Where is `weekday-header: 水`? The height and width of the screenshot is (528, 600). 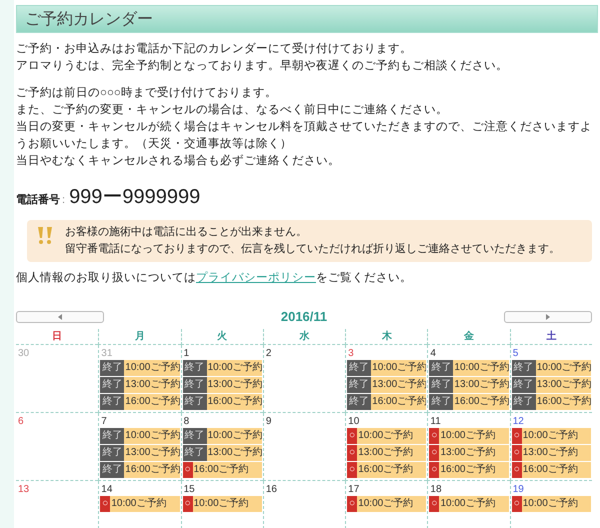 weekday-header: 水 is located at coordinates (304, 337).